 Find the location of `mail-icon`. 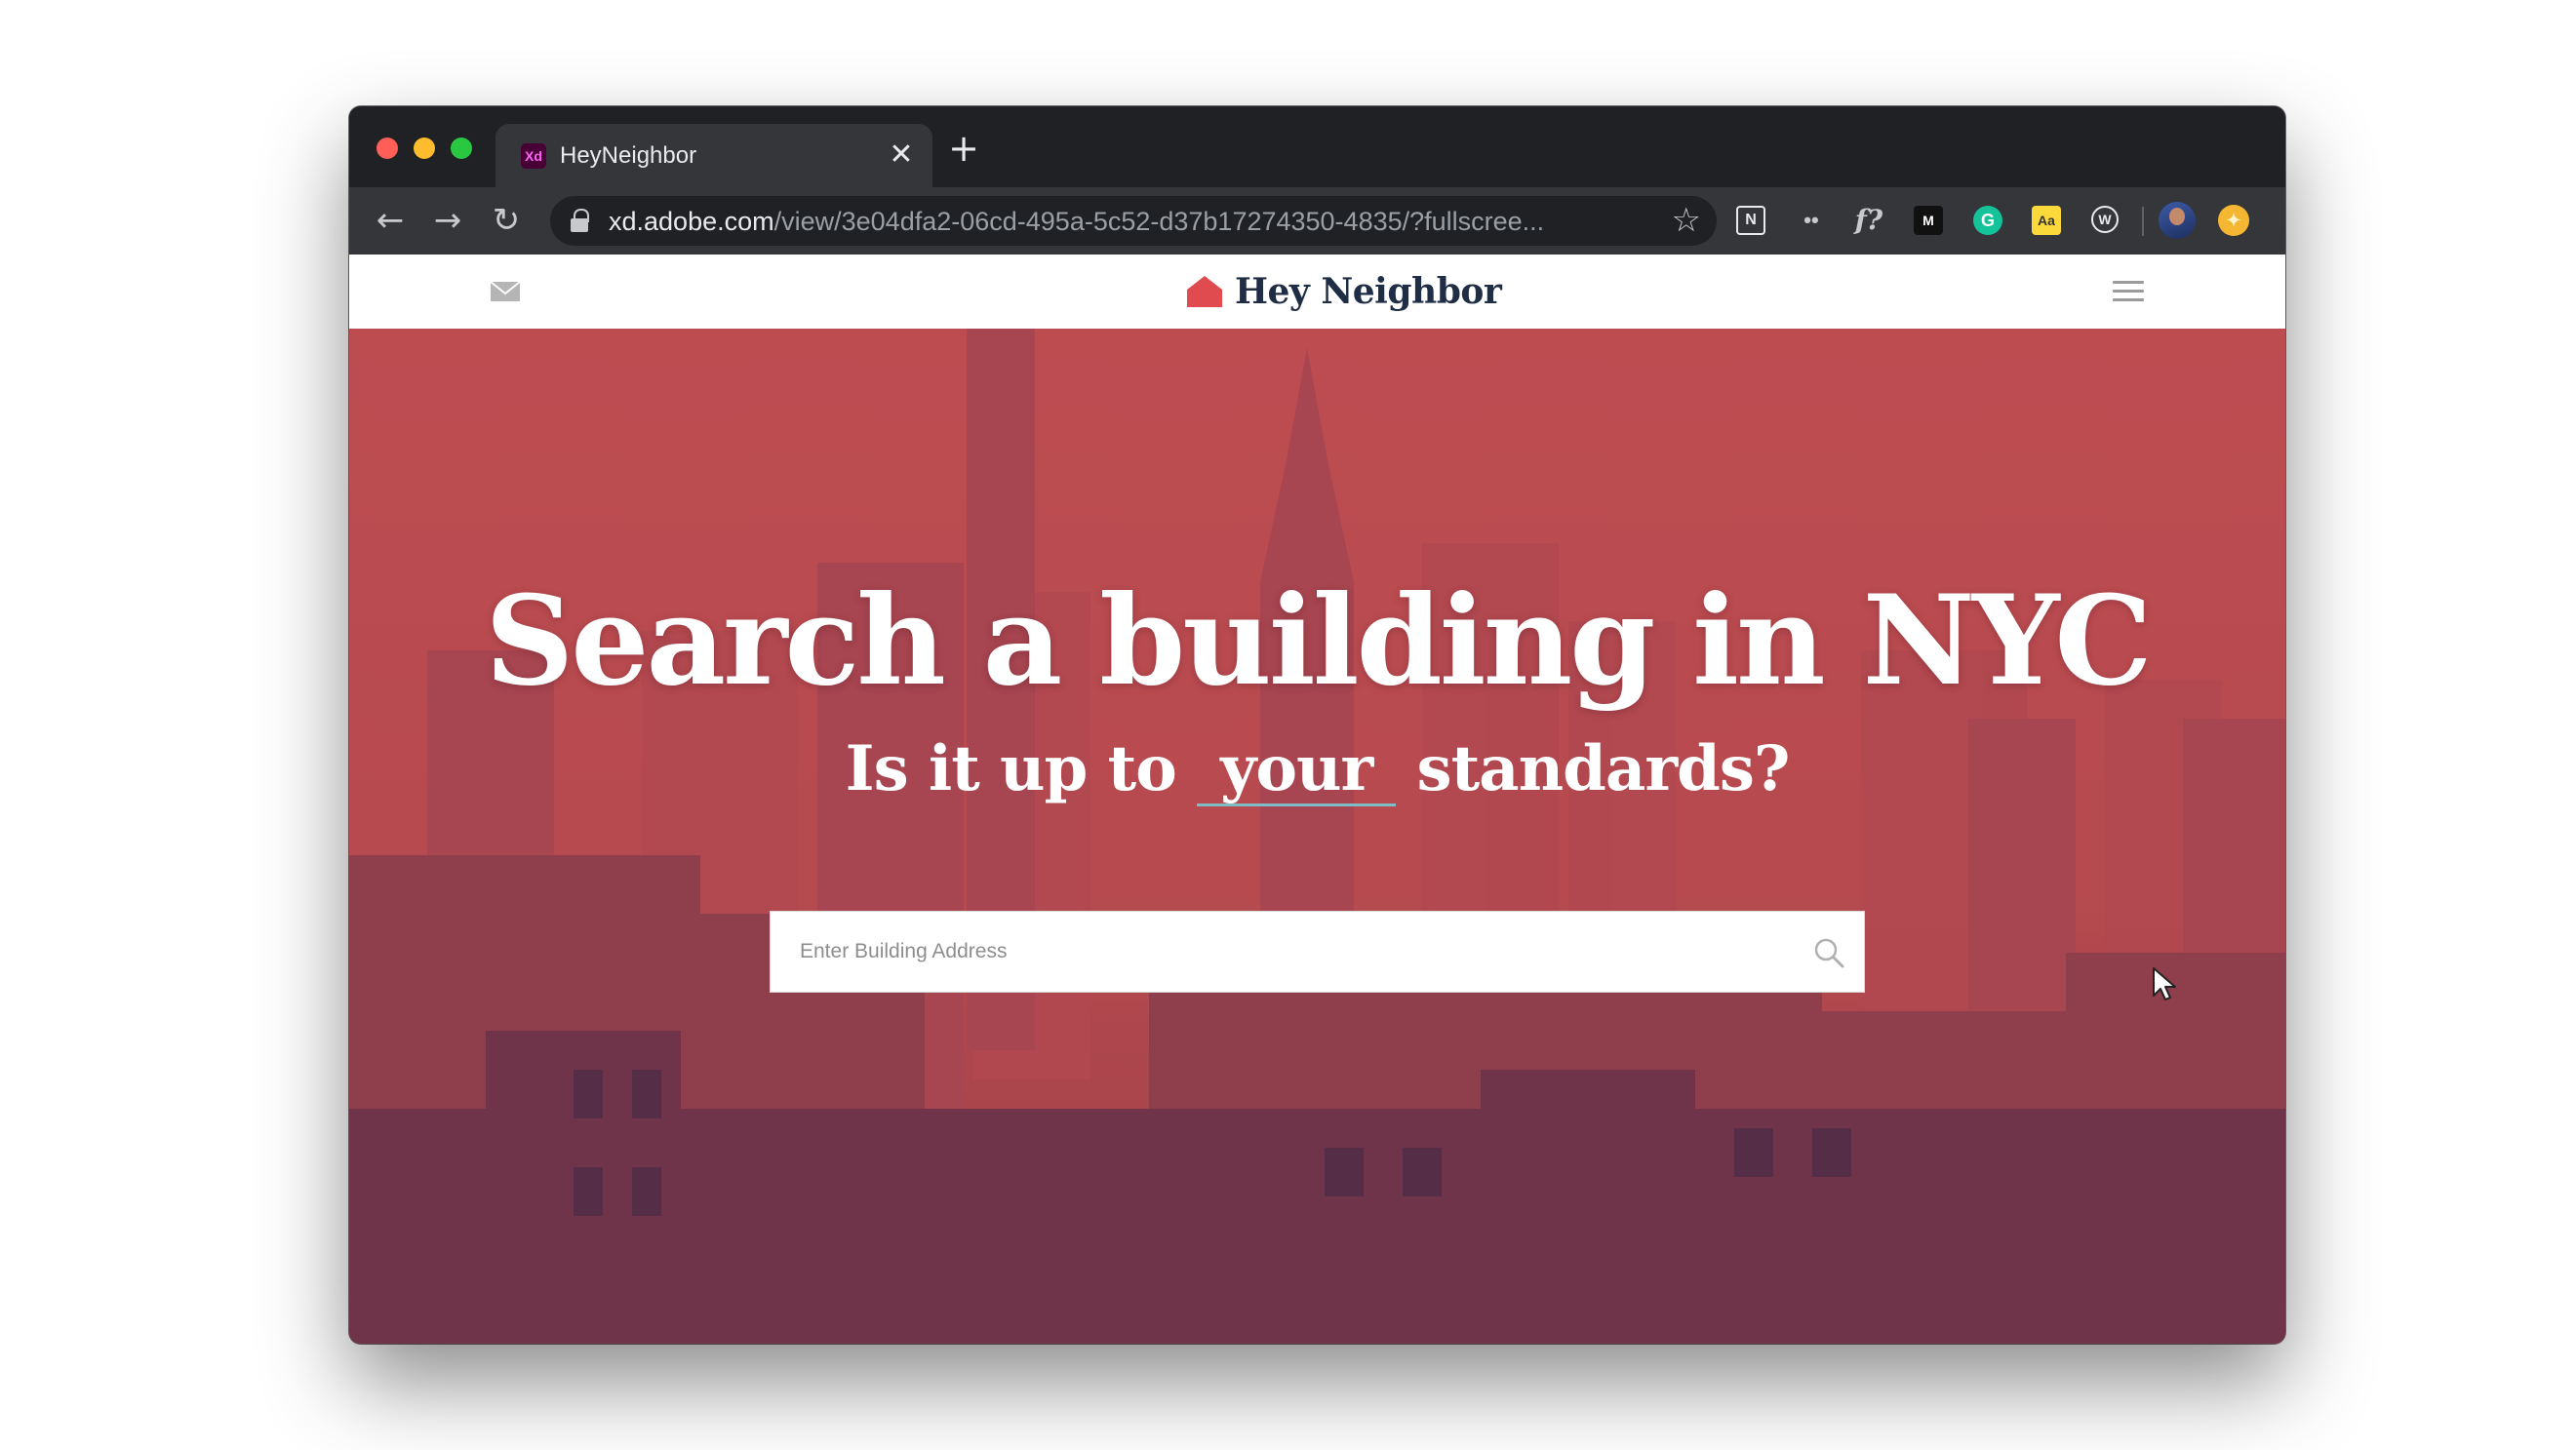

mail-icon is located at coordinates (505, 291).